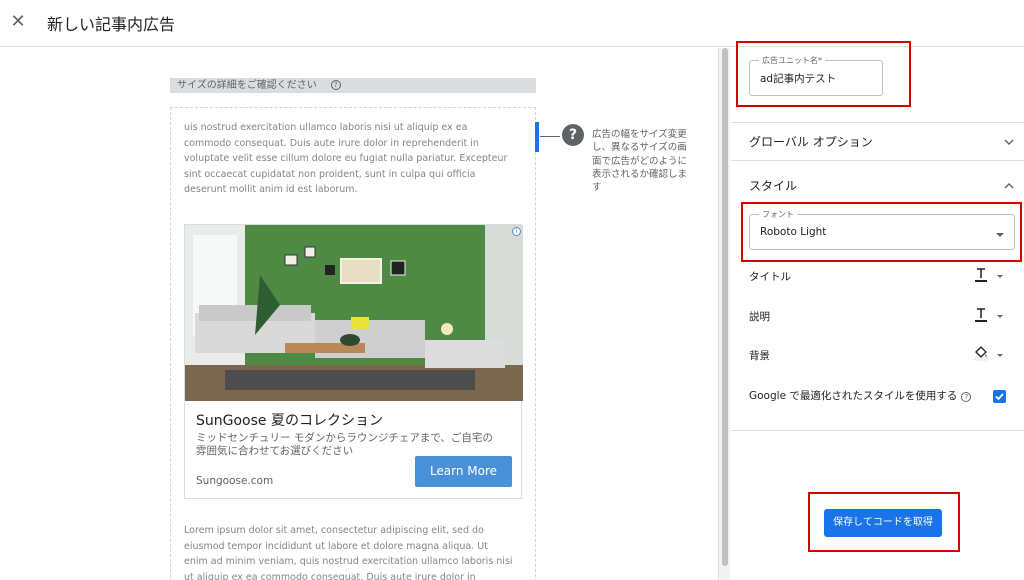 This screenshot has width=1024, height=580. What do you see at coordinates (353, 85) in the screenshot?
I see `size-details-bar: サイズの詳細をご確認ください?` at bounding box center [353, 85].